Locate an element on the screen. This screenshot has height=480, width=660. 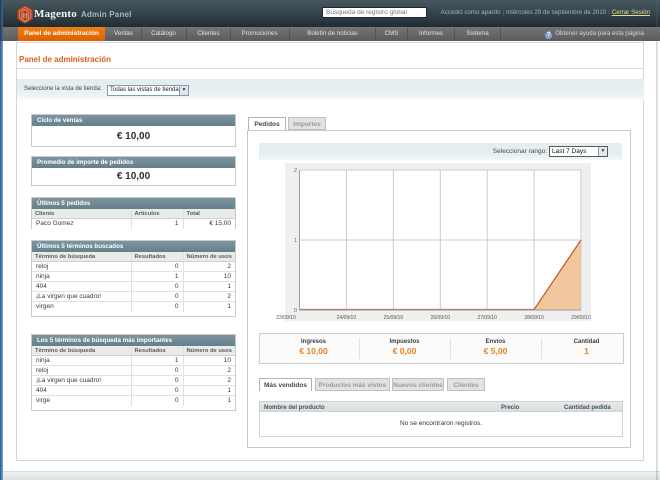
svg-text: 29/09/10 is located at coordinates (581, 318).